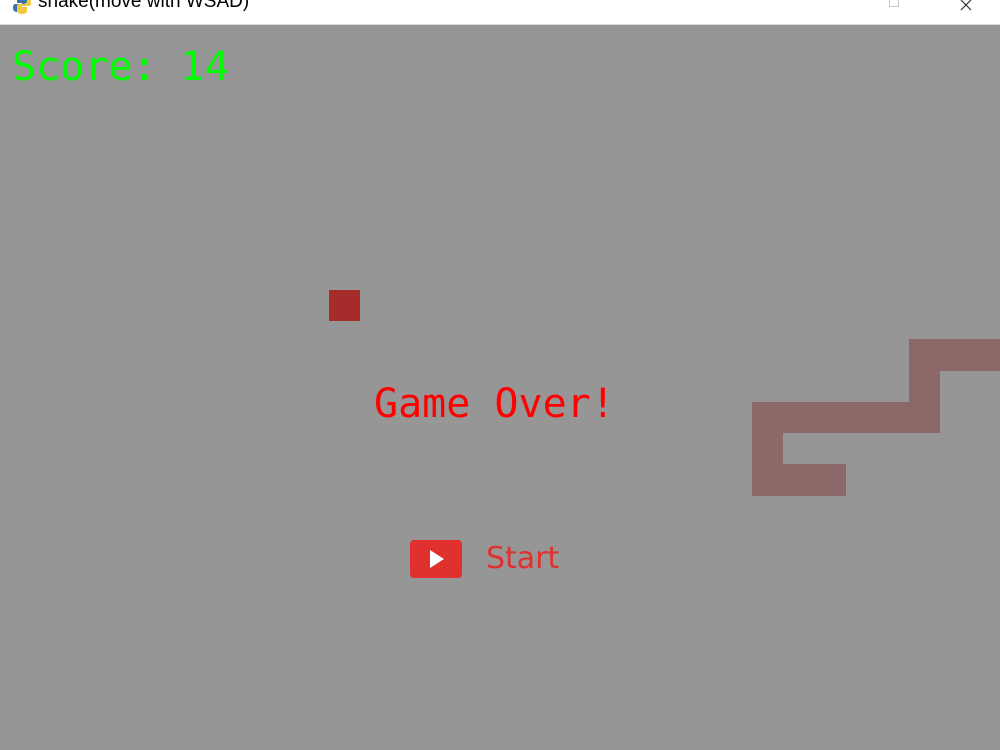 This screenshot has height=750, width=1000. Describe the element at coordinates (144, 6) in the screenshot. I see `window-title: snake(move with WSAD)` at that location.